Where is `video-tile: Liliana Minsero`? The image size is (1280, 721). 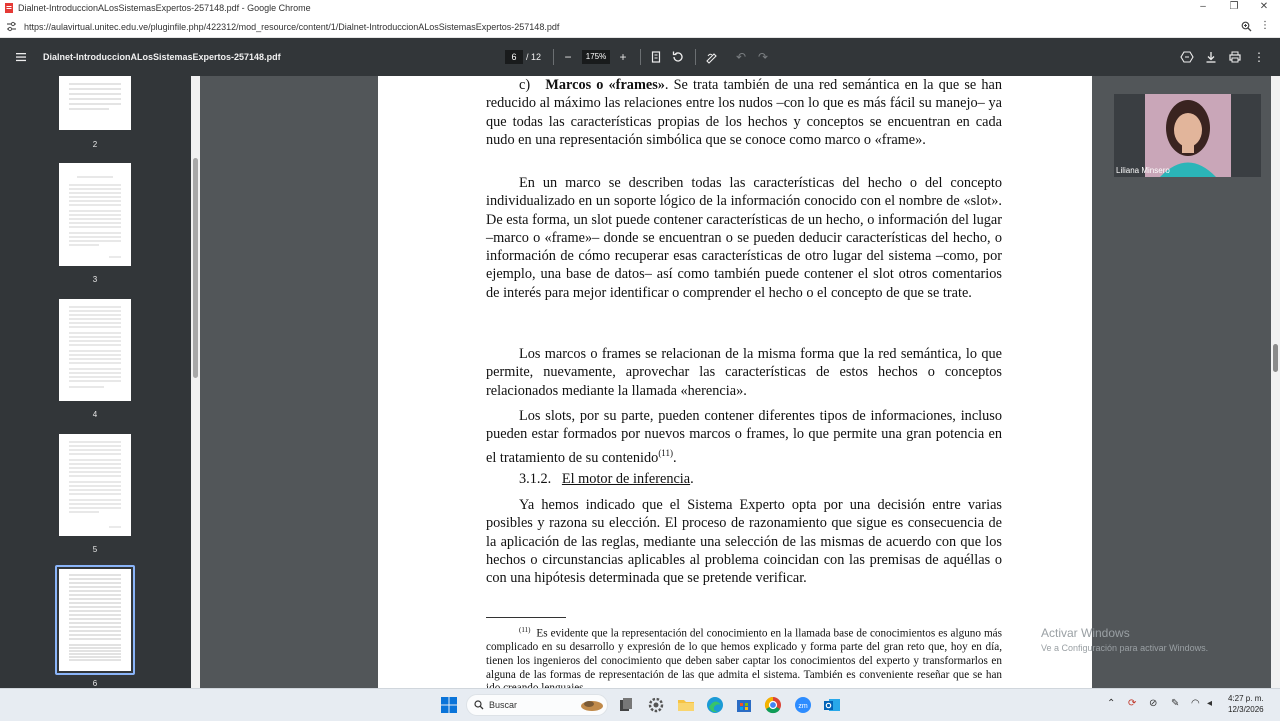
video-tile: Liliana Minsero is located at coordinates (1187, 135).